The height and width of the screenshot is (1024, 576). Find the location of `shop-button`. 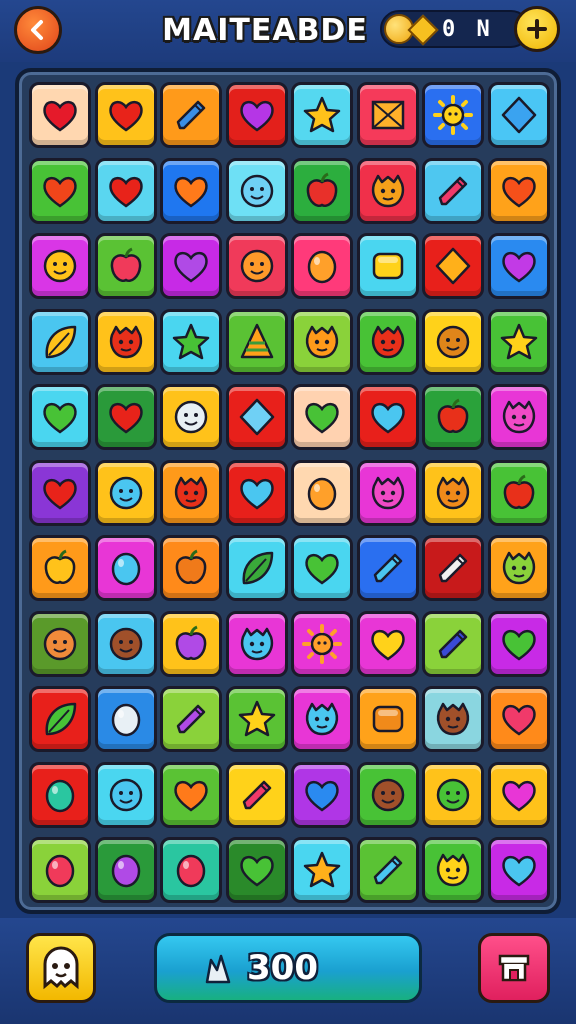

shop-button is located at coordinates (514, 968).